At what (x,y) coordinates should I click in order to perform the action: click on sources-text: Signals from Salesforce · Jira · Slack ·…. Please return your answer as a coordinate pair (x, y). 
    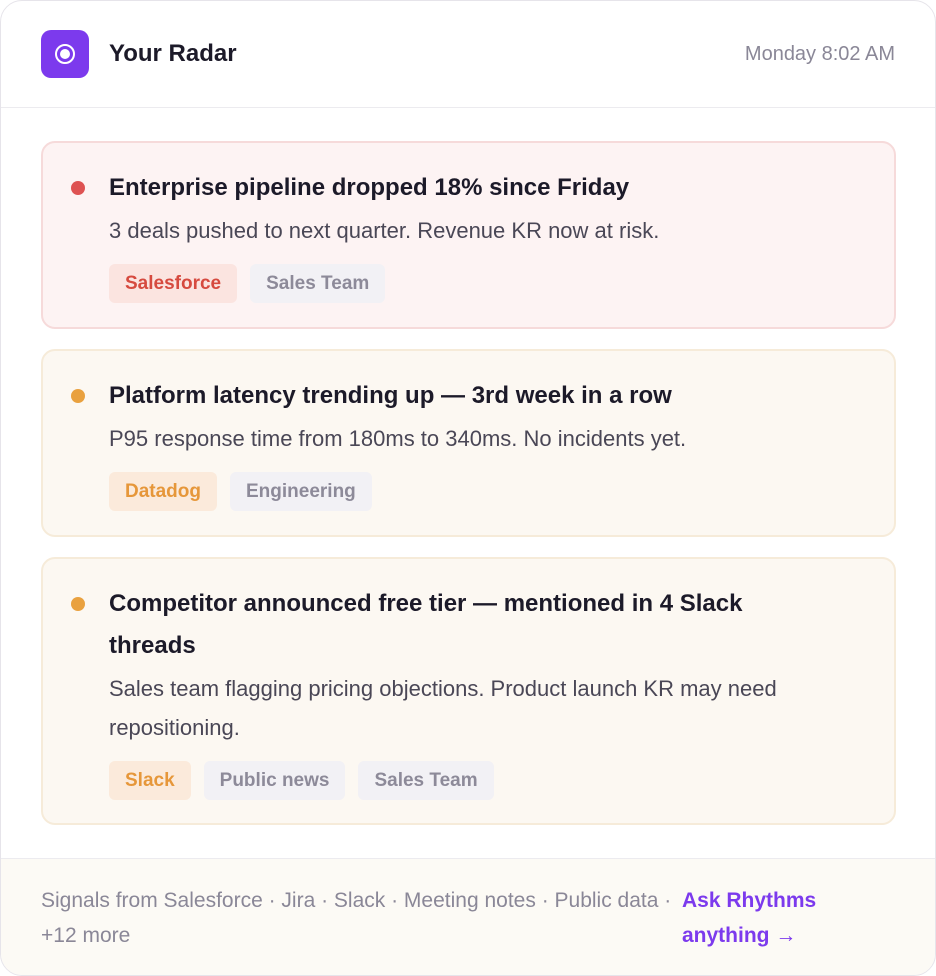
    Looking at the image, I should click on (356, 918).